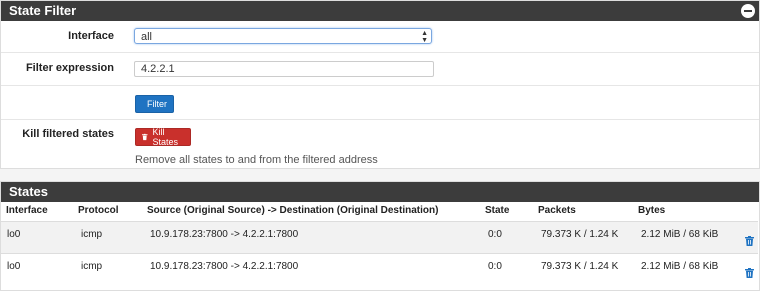 This screenshot has width=760, height=291. Describe the element at coordinates (91, 36) in the screenshot. I see `interface-label: Interface` at that location.